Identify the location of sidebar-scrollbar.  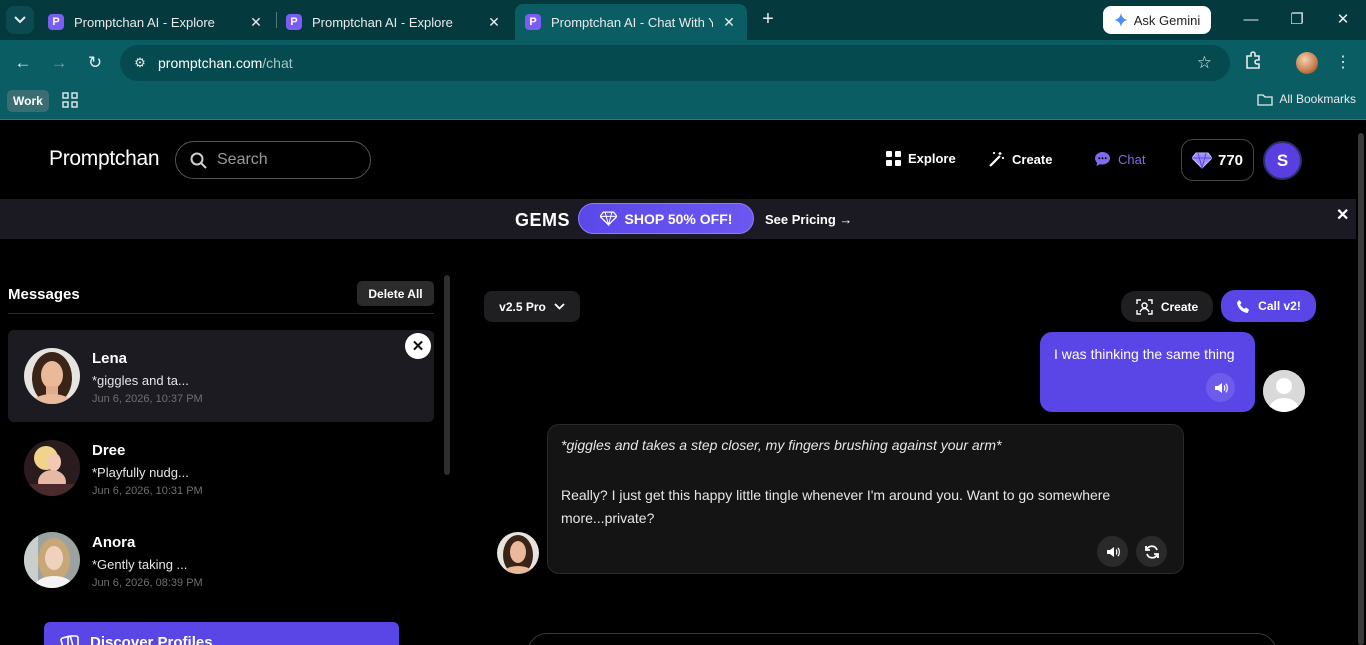
(447, 375).